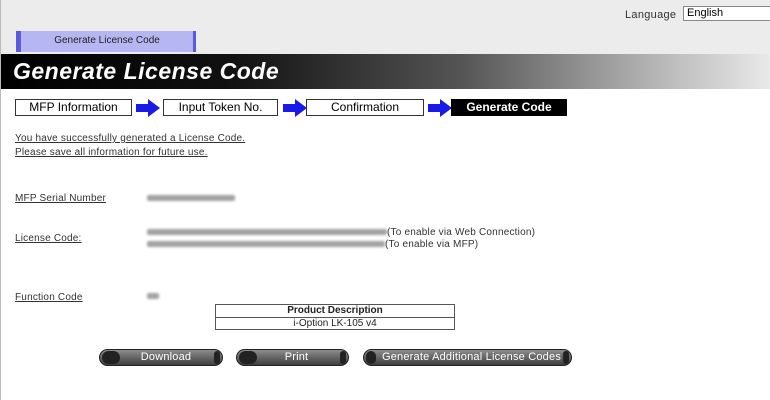  Describe the element at coordinates (166, 357) in the screenshot. I see `download-button-label: Download` at that location.